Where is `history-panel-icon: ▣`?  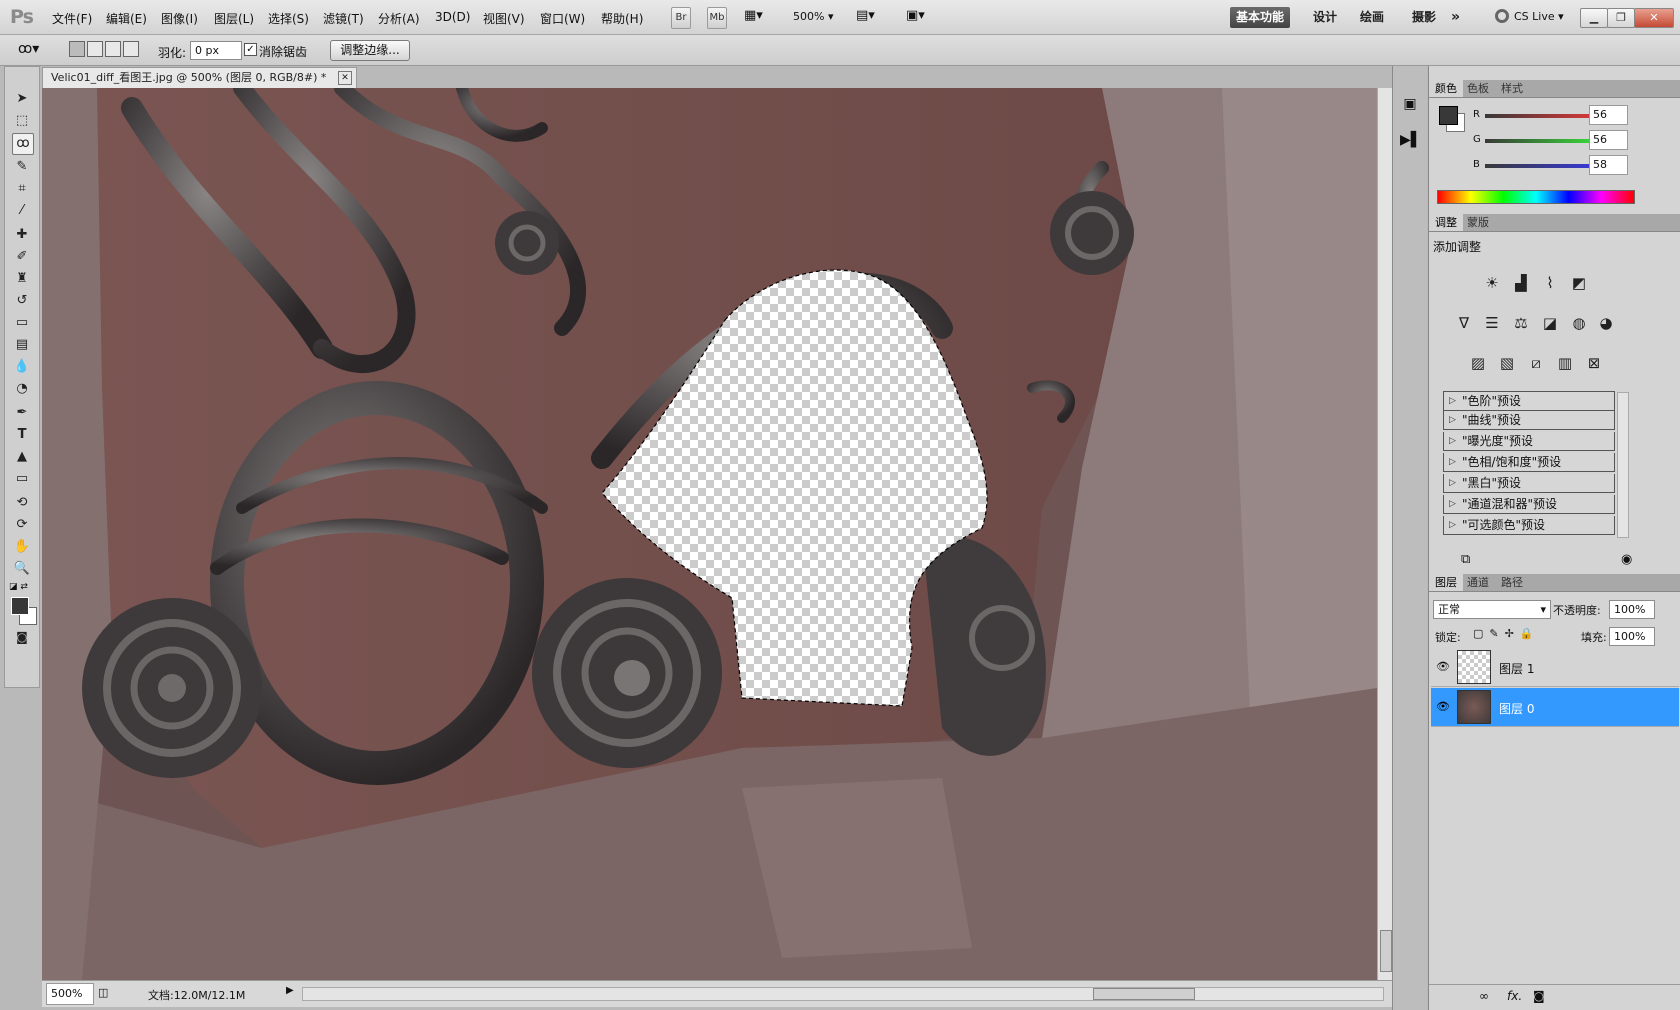 history-panel-icon: ▣ is located at coordinates (1410, 106).